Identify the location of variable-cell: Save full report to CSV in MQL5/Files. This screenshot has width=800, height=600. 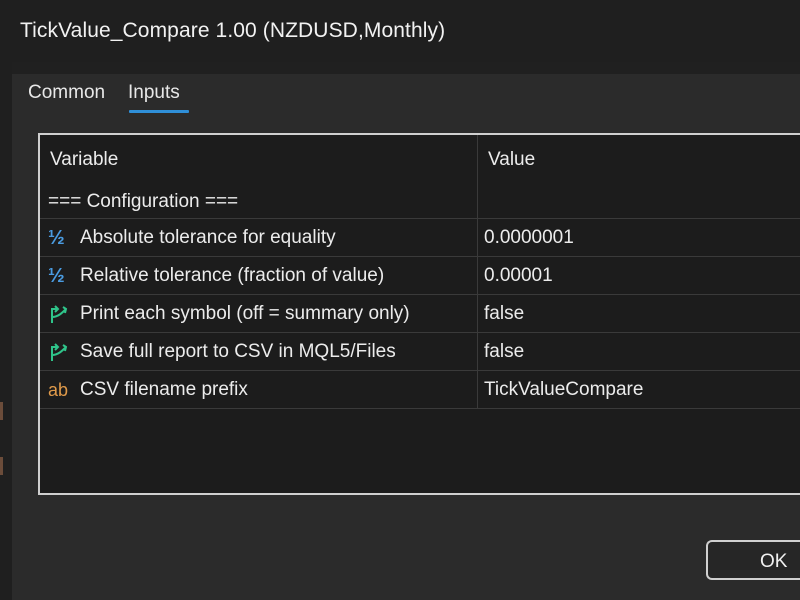
(259, 351).